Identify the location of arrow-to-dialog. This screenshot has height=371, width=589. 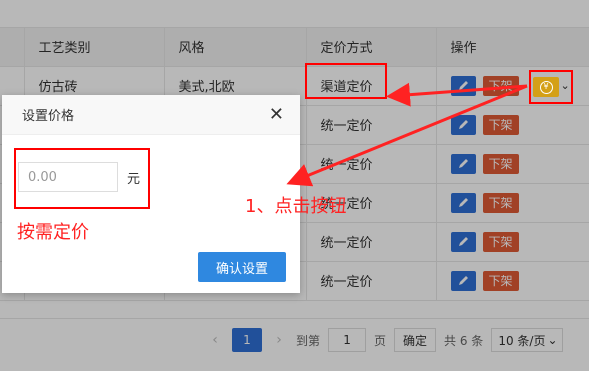
(407, 135).